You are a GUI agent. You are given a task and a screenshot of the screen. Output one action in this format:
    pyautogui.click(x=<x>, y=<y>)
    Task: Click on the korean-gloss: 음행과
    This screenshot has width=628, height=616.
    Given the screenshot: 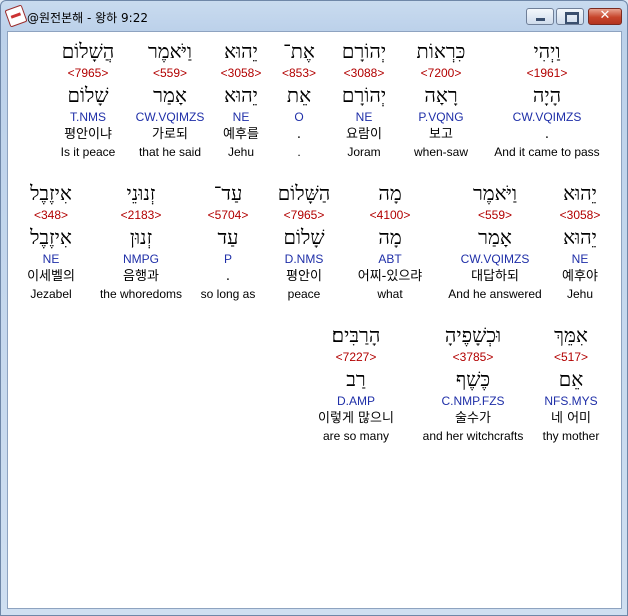 What is the action you would take?
    pyautogui.click(x=141, y=276)
    